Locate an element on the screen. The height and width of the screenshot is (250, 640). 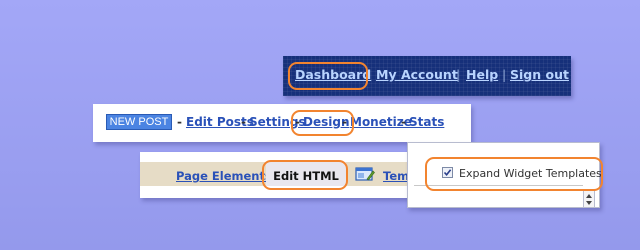
editor-scrollbar is located at coordinates (589, 199).